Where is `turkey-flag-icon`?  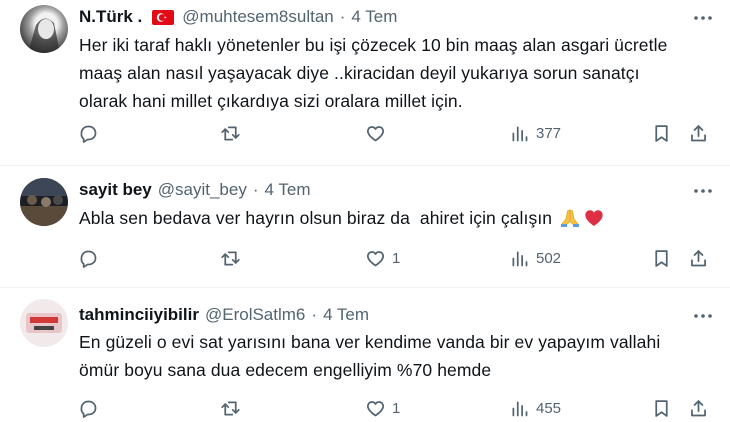 turkey-flag-icon is located at coordinates (163, 17).